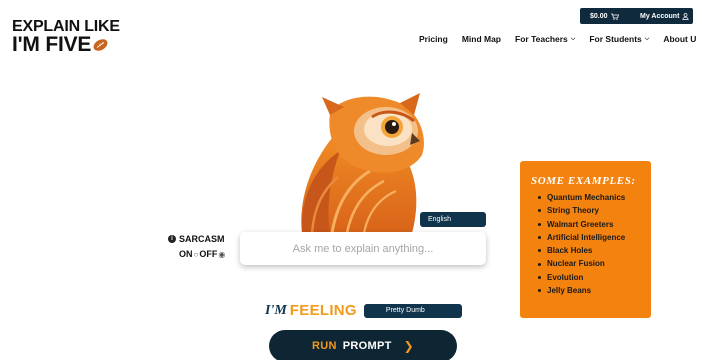  I want to click on run-prompt-button: RUN PROMPT ❯, so click(363, 345).